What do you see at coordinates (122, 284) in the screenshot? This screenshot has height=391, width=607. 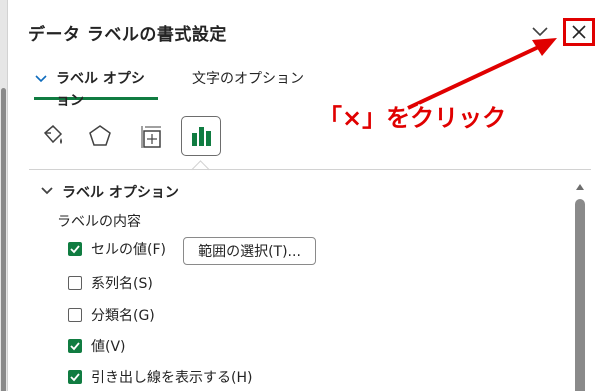 I see `option-label: 系列名(S)` at bounding box center [122, 284].